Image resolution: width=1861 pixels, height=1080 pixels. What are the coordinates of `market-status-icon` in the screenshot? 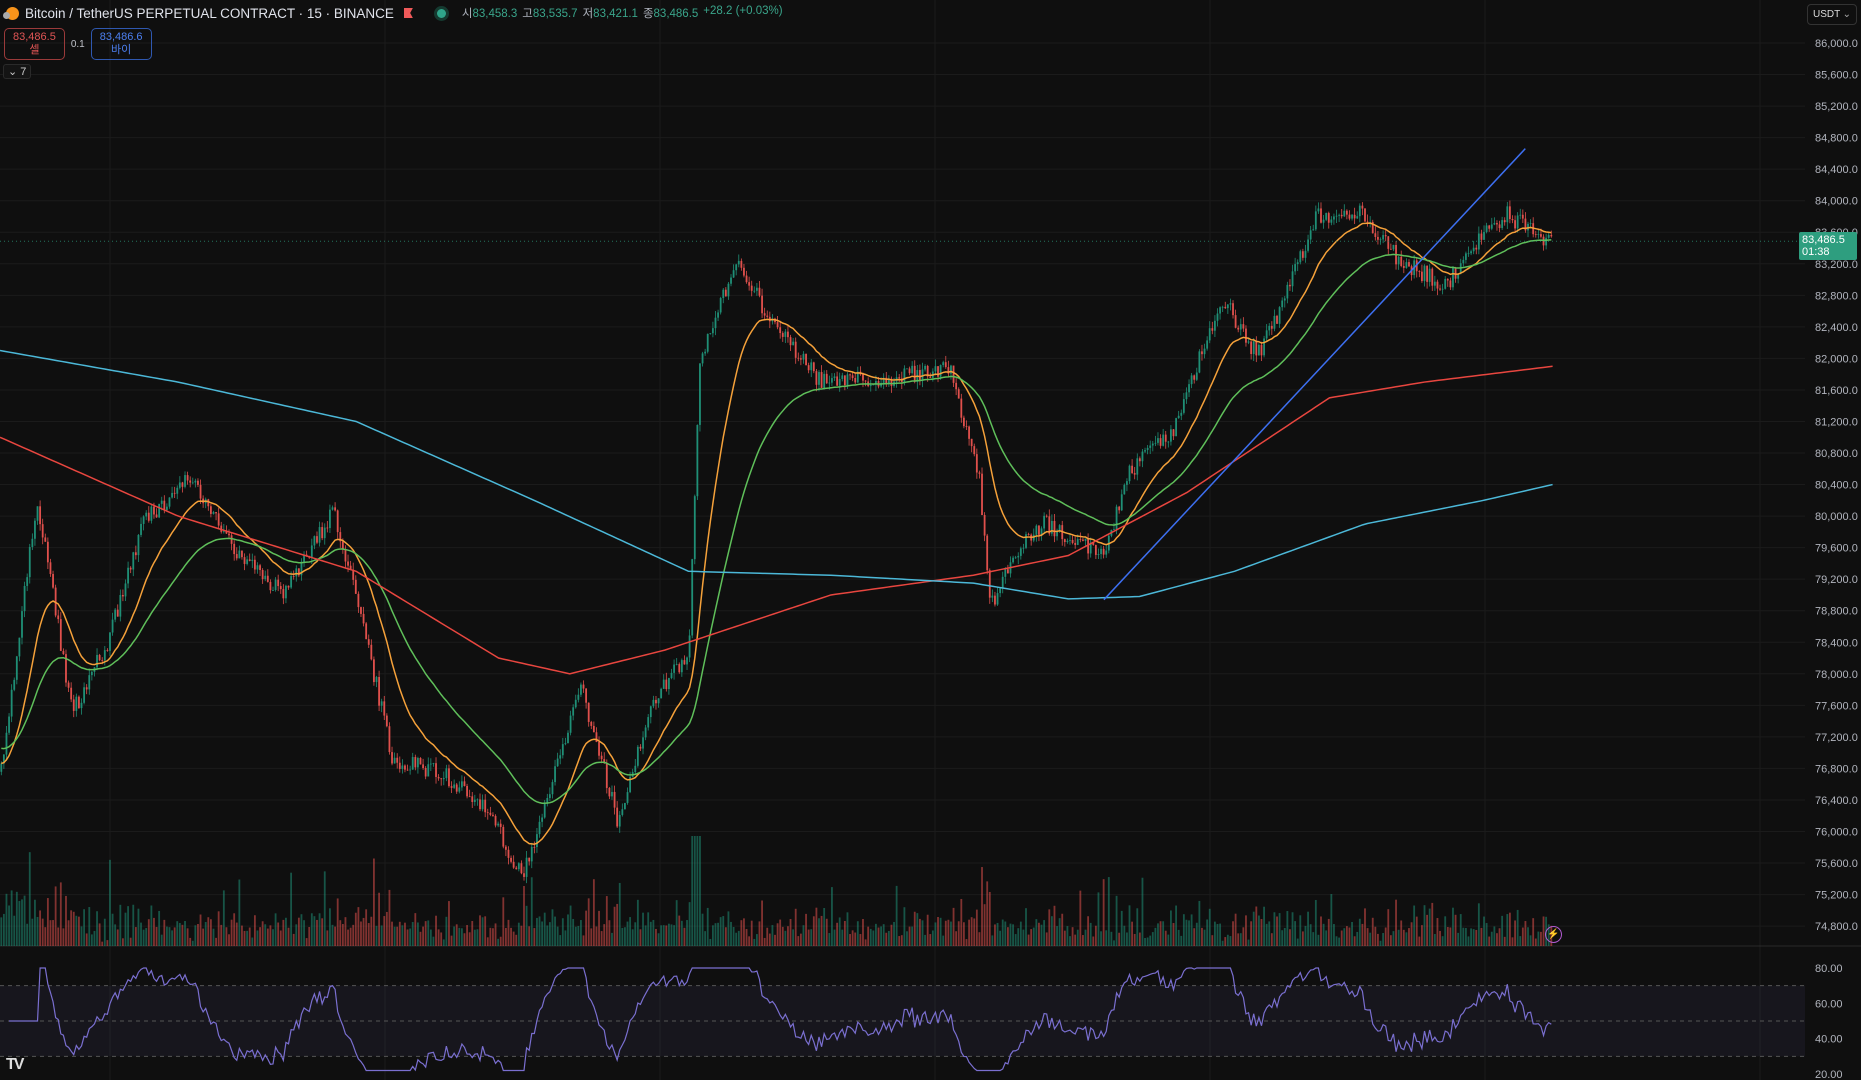 It's located at (441, 13).